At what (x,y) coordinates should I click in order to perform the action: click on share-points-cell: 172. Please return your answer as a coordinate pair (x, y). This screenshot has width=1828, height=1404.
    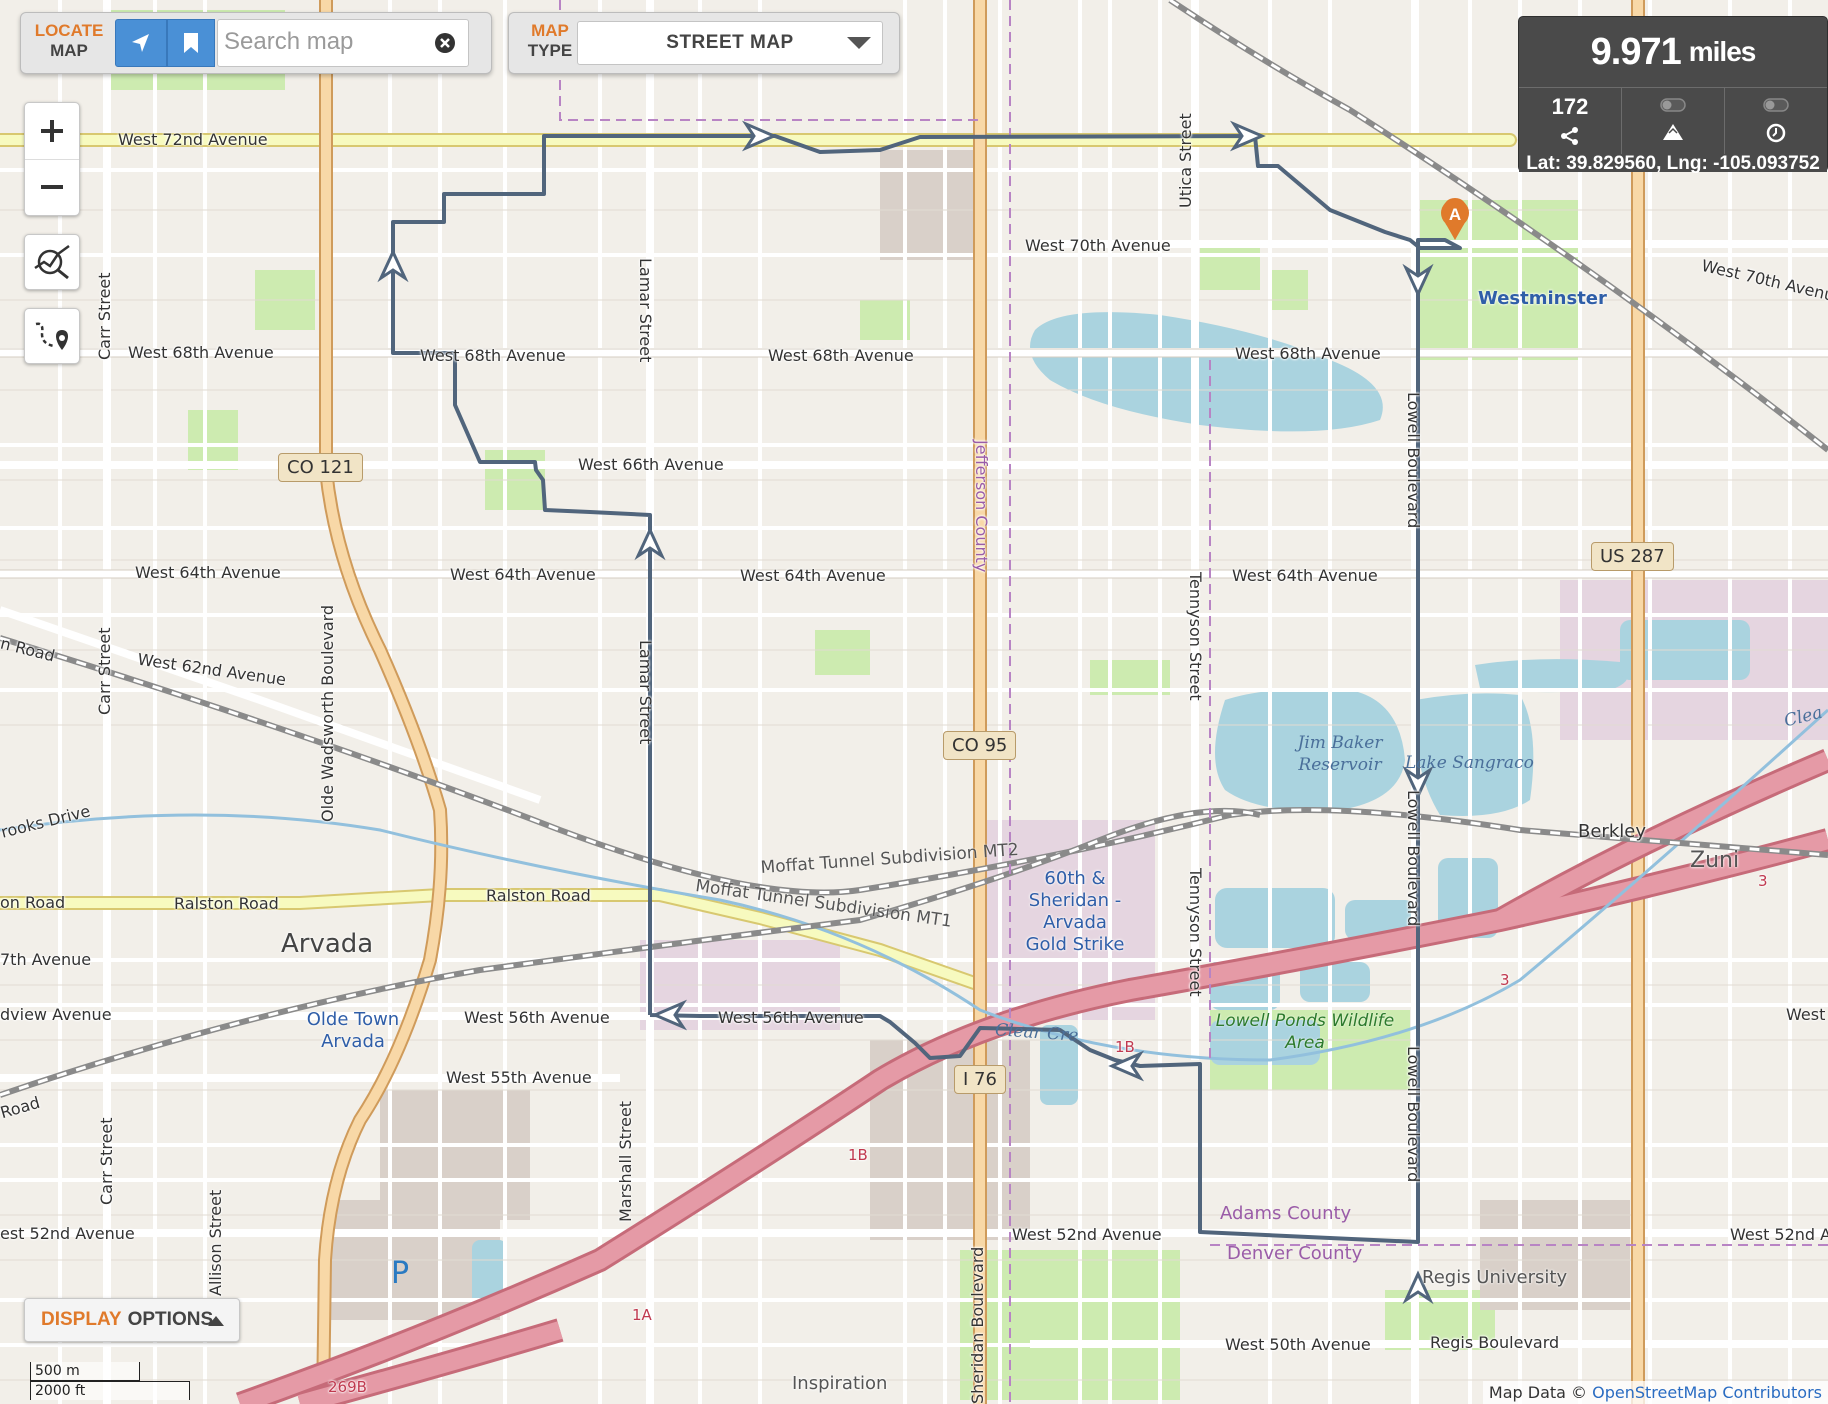
    Looking at the image, I should click on (1570, 121).